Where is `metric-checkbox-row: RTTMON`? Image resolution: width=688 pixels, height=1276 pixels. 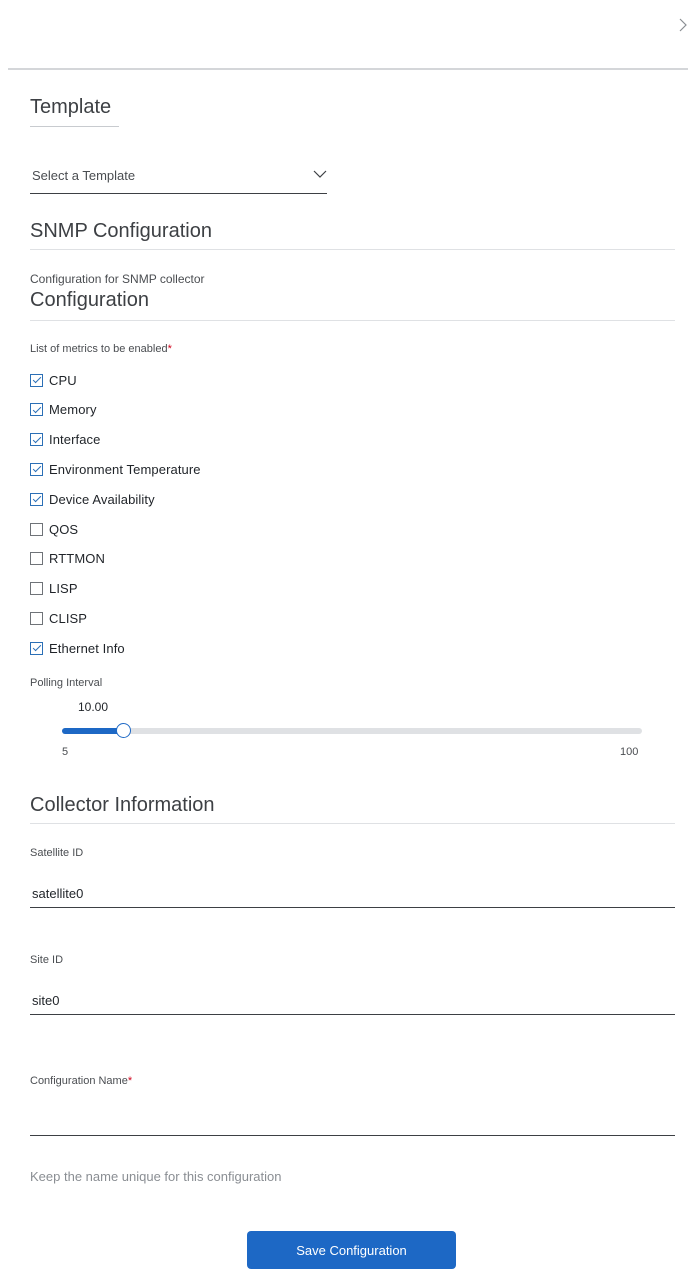
metric-checkbox-row: RTTMON is located at coordinates (67, 559).